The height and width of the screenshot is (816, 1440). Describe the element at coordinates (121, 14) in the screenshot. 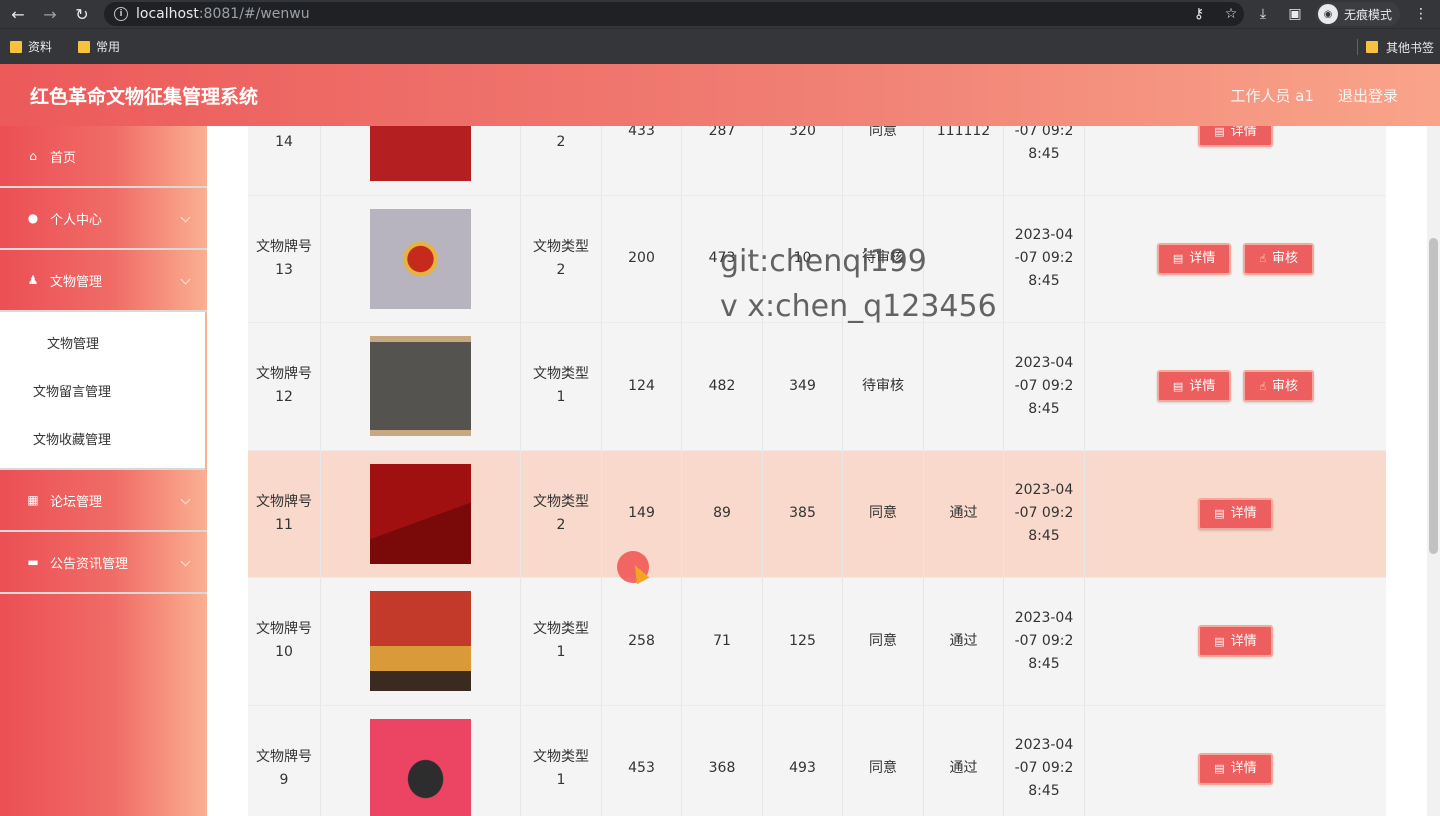

I see `site-info-icon: i` at that location.